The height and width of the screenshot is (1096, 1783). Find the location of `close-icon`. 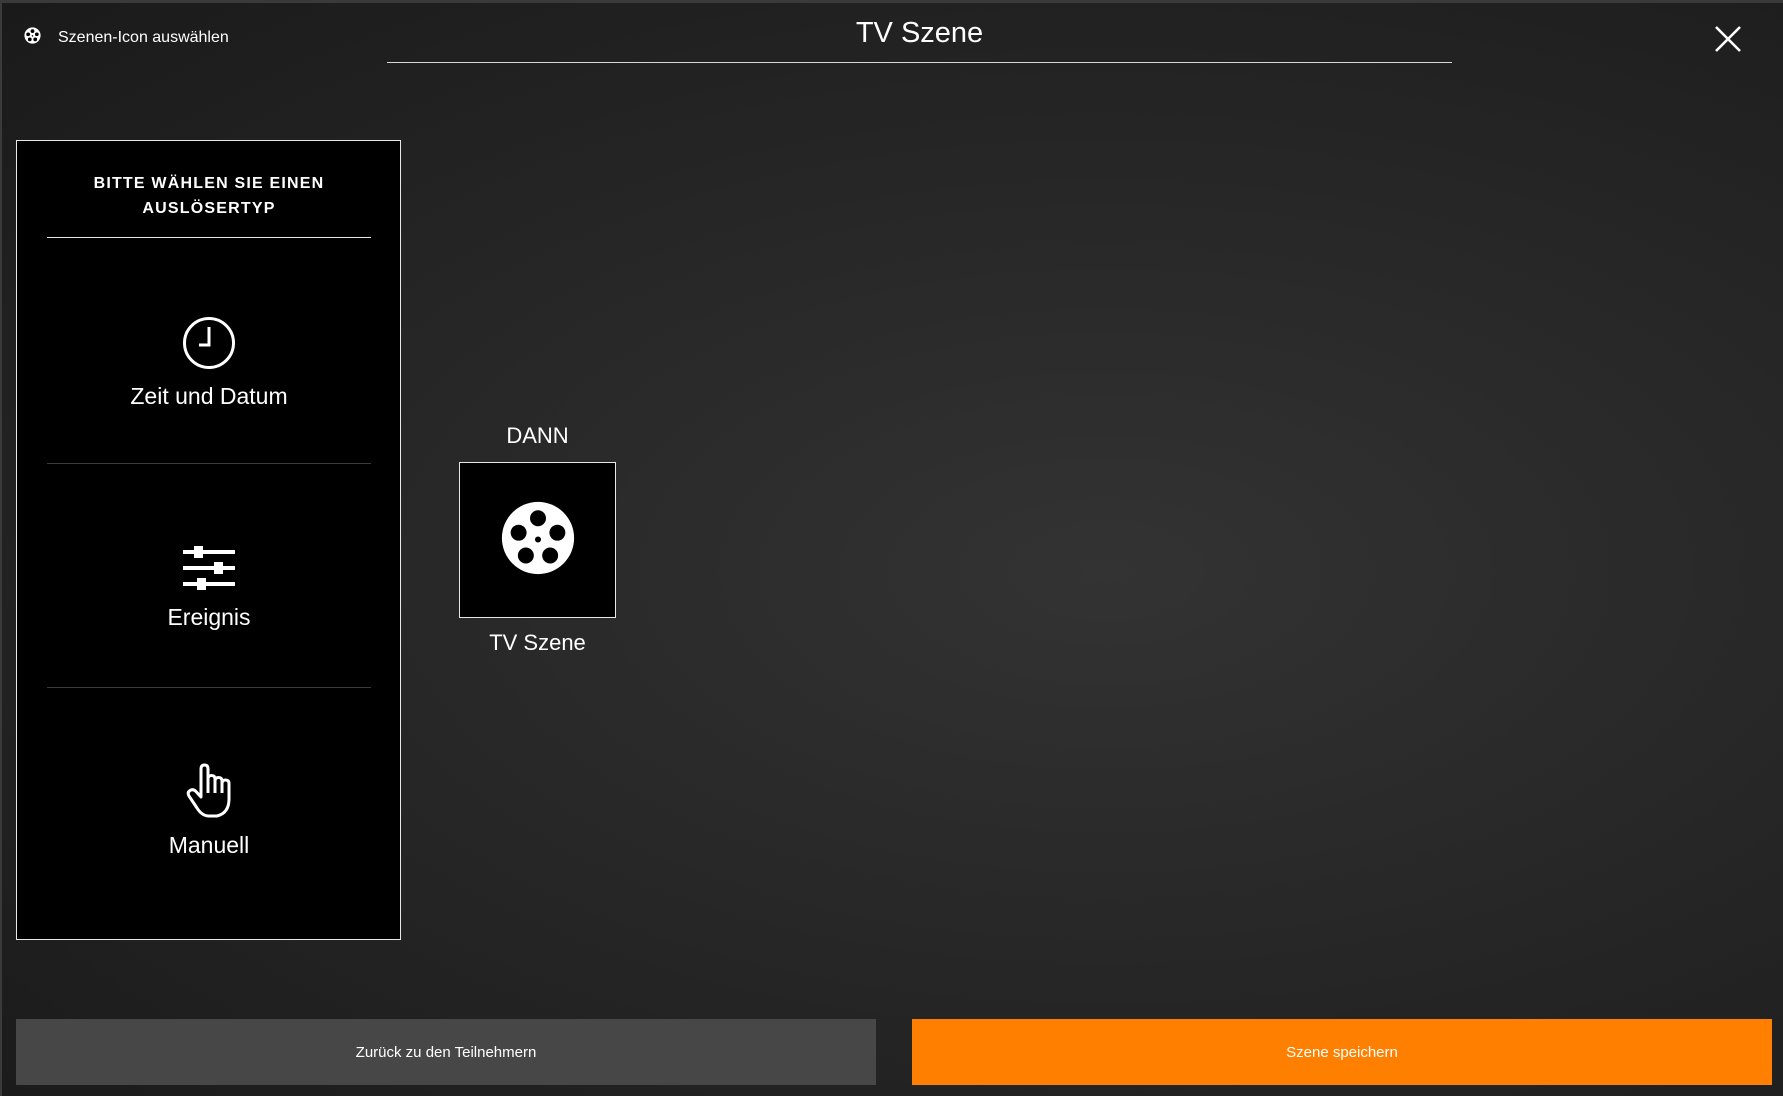

close-icon is located at coordinates (1728, 42).